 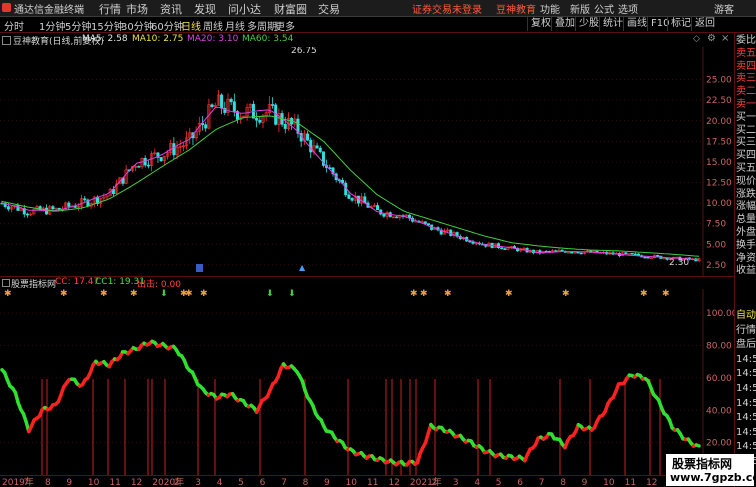 What do you see at coordinates (719, 81) in the screenshot?
I see `y-tick-label: 25.00` at bounding box center [719, 81].